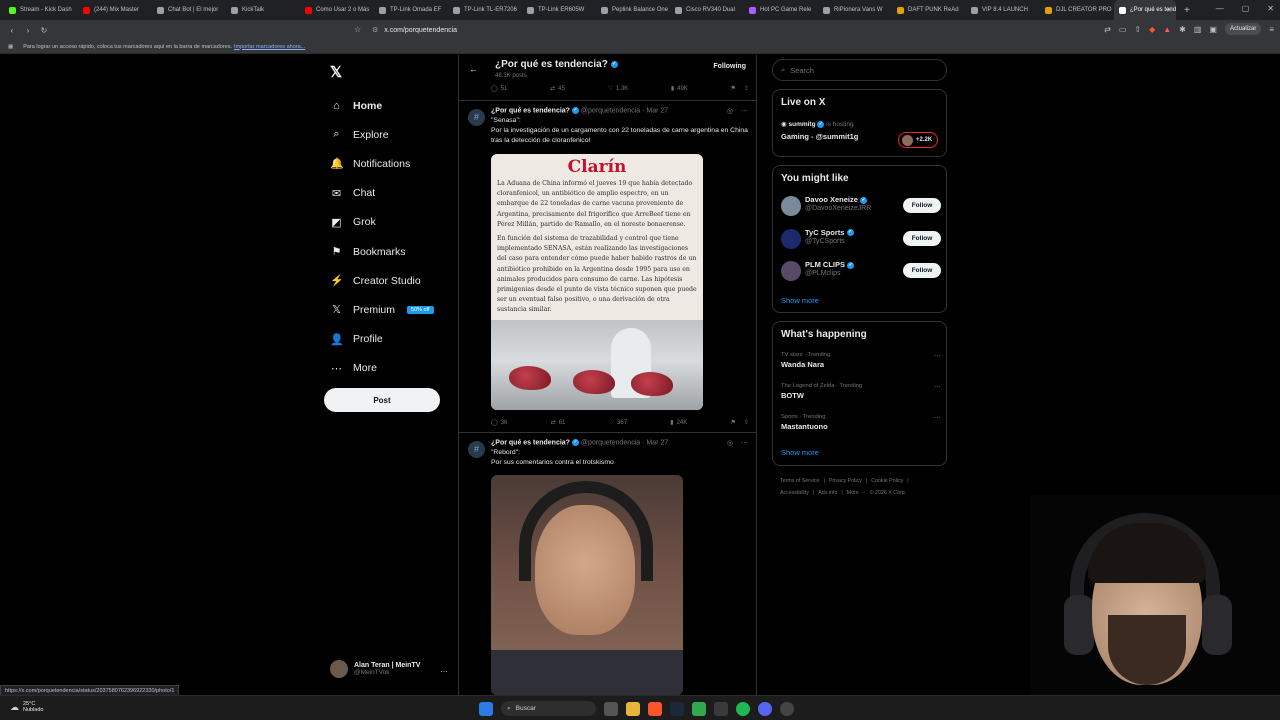 This screenshot has height=720, width=1280. I want to click on site-info-icon: ⚙, so click(375, 30).